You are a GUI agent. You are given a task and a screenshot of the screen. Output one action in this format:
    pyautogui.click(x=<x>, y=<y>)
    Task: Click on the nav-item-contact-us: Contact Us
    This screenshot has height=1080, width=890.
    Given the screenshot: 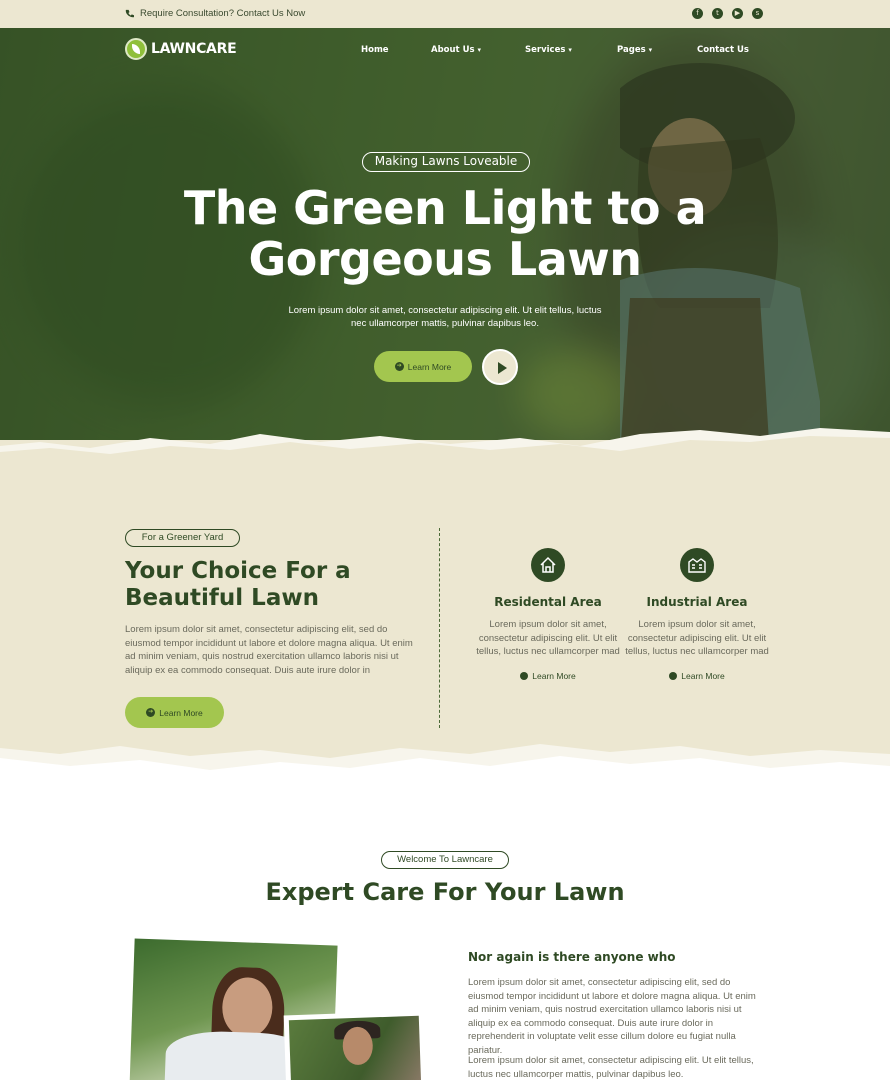 What is the action you would take?
    pyautogui.click(x=723, y=50)
    